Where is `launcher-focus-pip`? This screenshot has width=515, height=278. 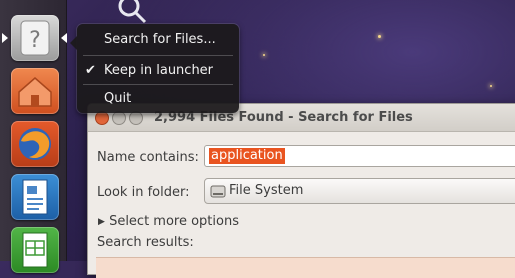
launcher-focus-pip is located at coordinates (64, 38).